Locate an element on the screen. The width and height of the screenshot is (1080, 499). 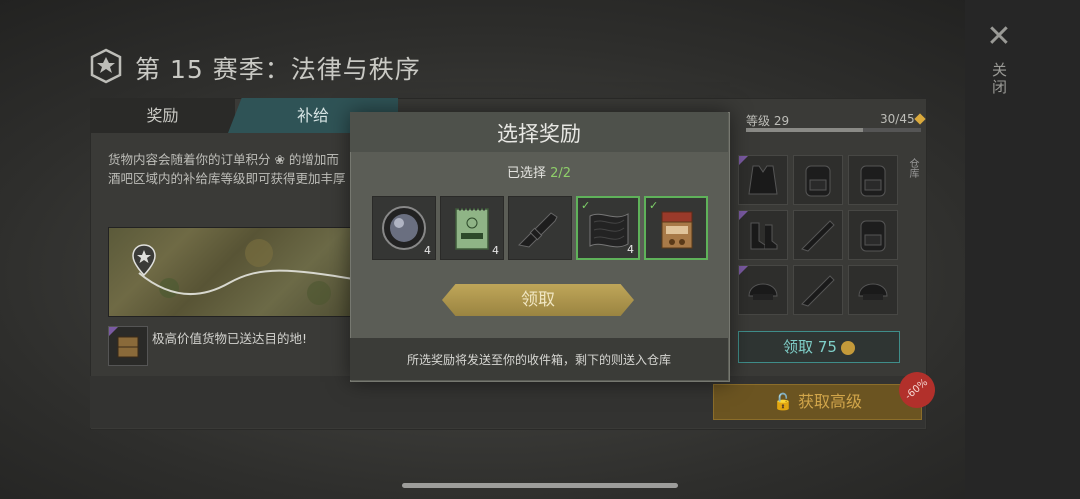
delivery-note: 极高价值货物已送达目的地! is located at coordinates (230, 338).